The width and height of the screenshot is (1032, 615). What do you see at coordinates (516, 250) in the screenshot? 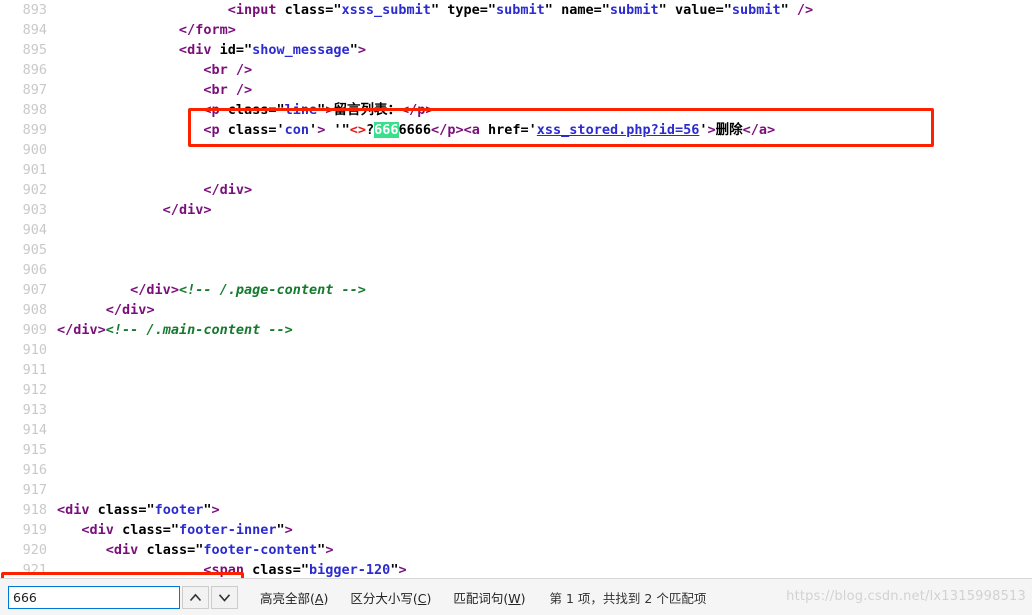
I see `code-line: 905` at bounding box center [516, 250].